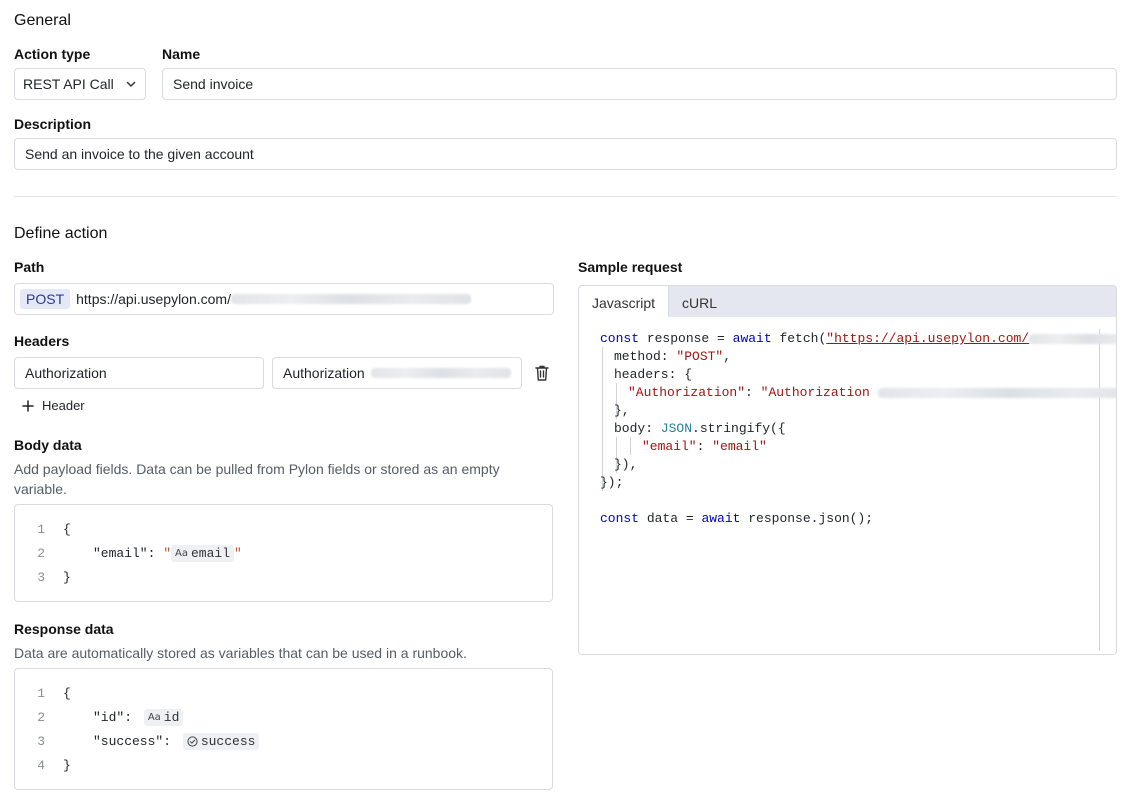  Describe the element at coordinates (66, 373) in the screenshot. I see `header-key-value: Authorization` at that location.